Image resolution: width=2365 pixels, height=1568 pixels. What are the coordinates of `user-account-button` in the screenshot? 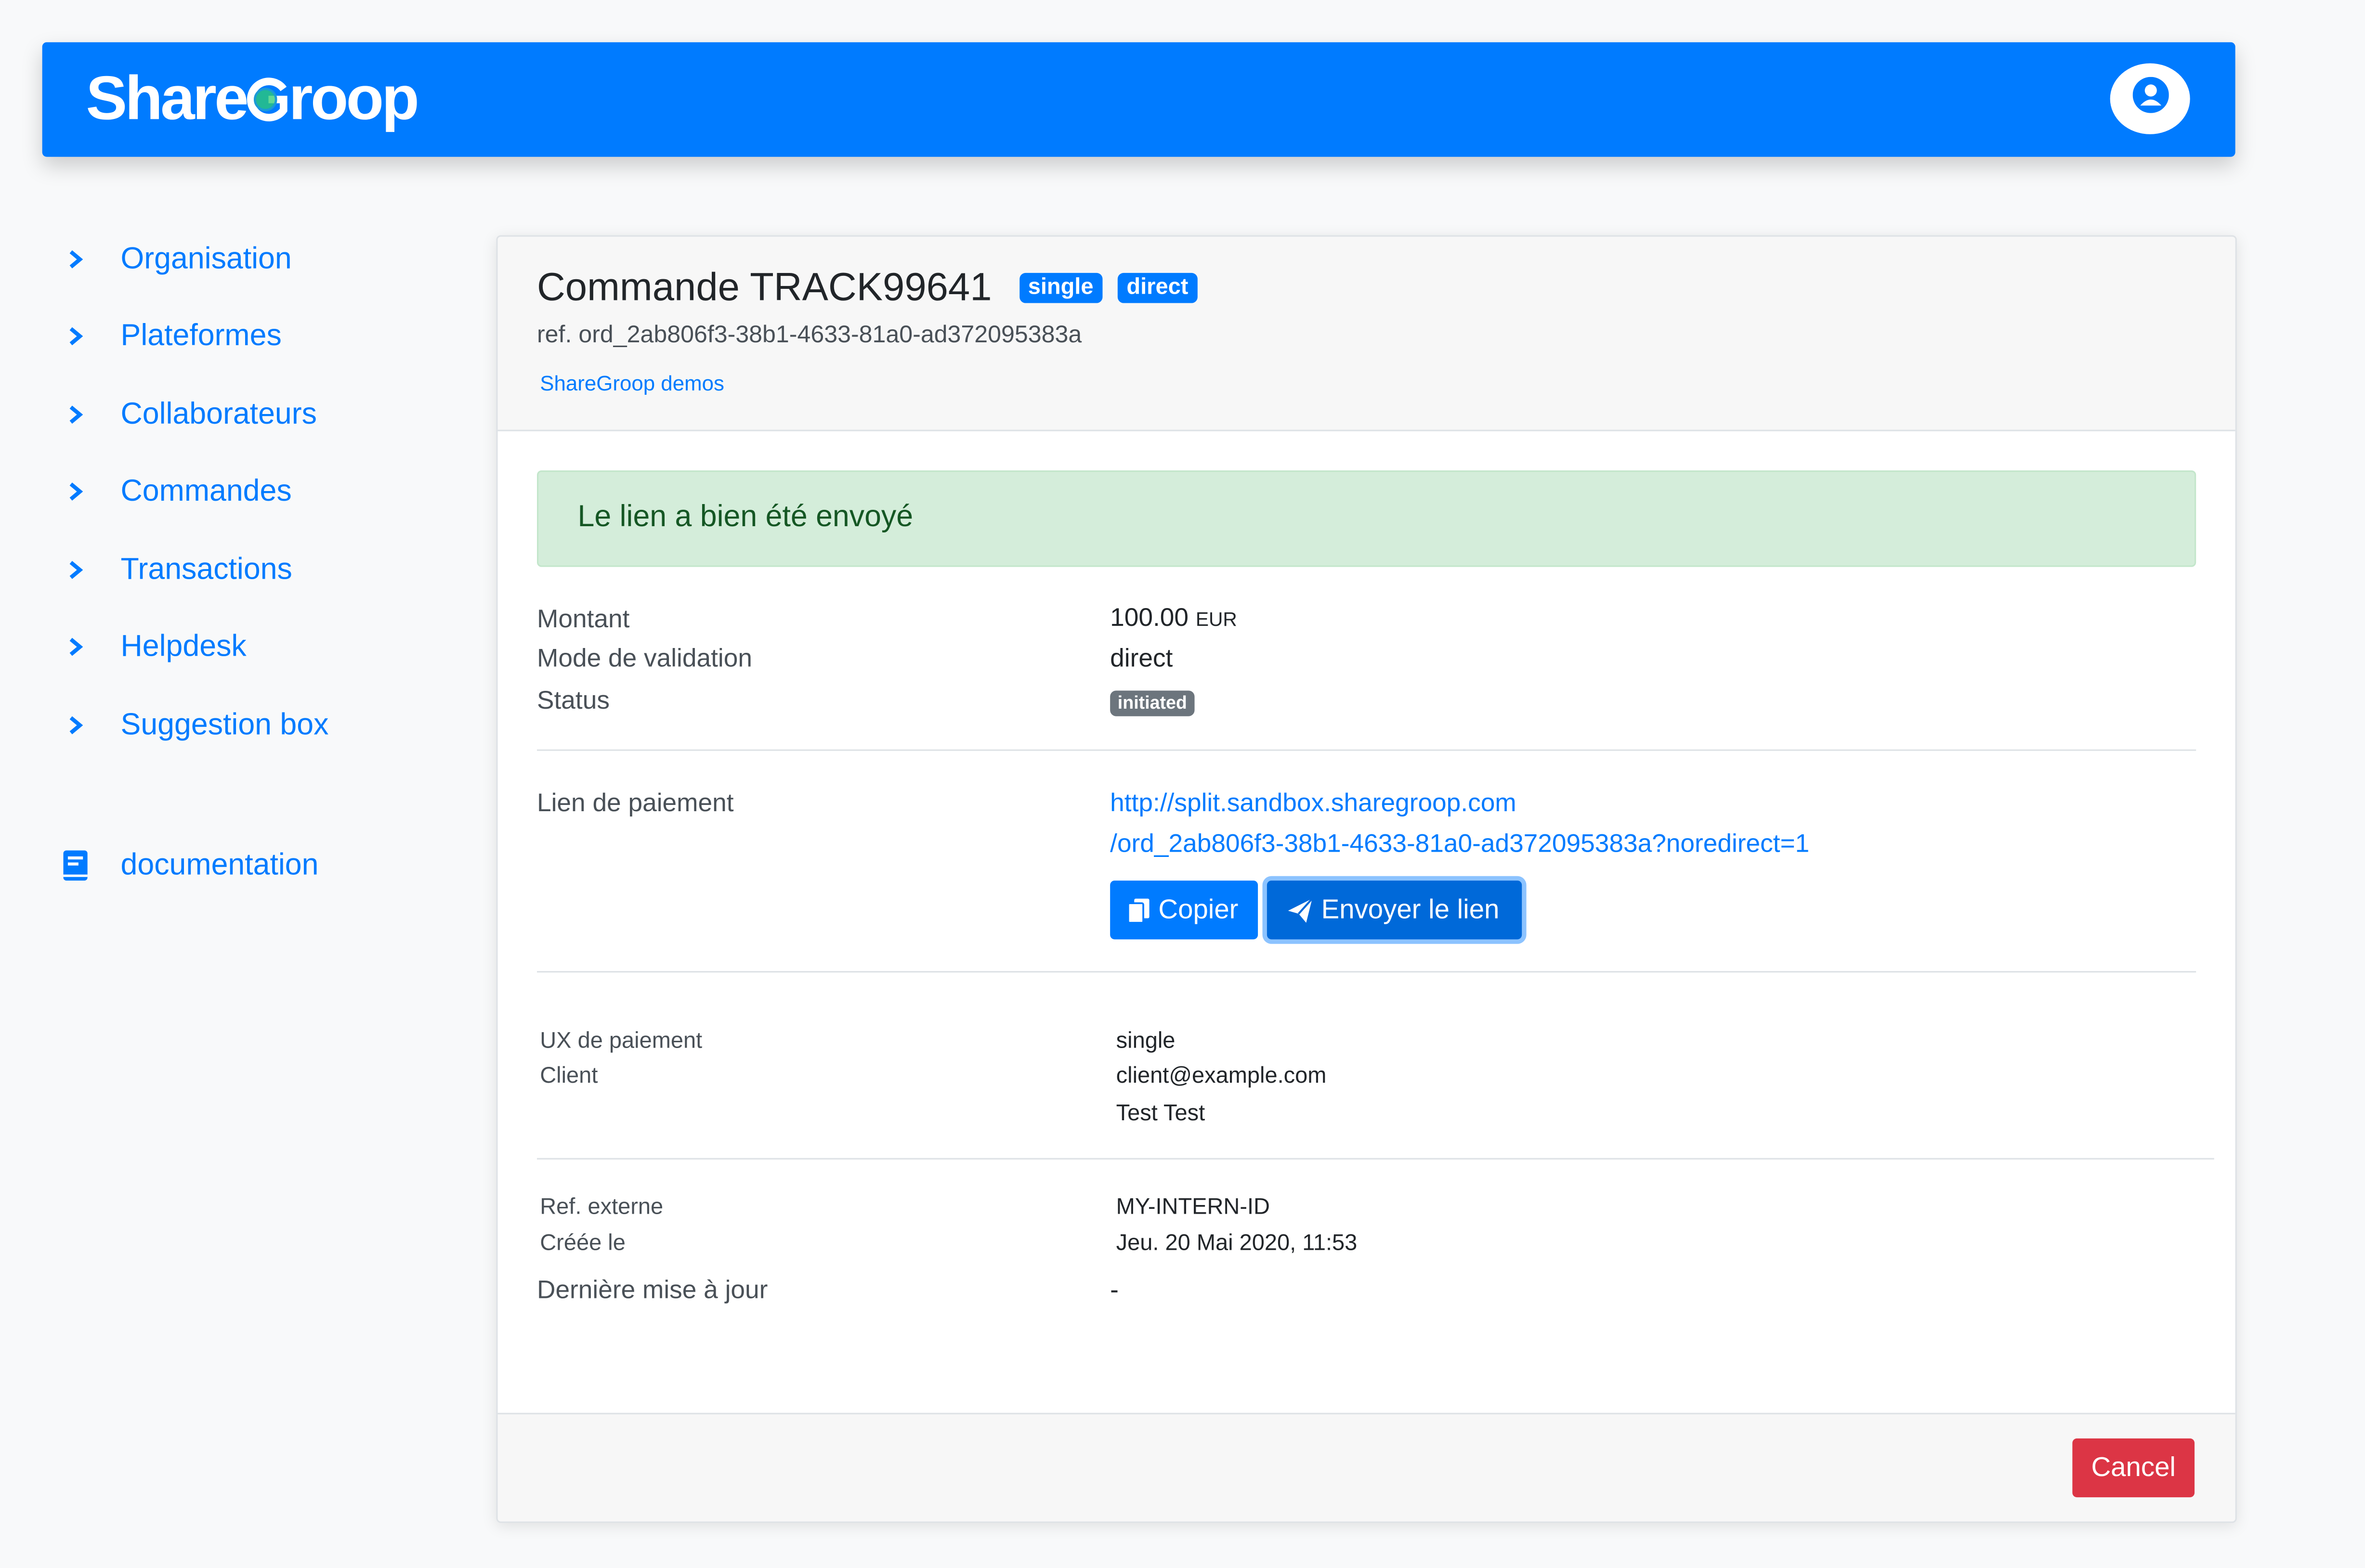 It's located at (2150, 99).